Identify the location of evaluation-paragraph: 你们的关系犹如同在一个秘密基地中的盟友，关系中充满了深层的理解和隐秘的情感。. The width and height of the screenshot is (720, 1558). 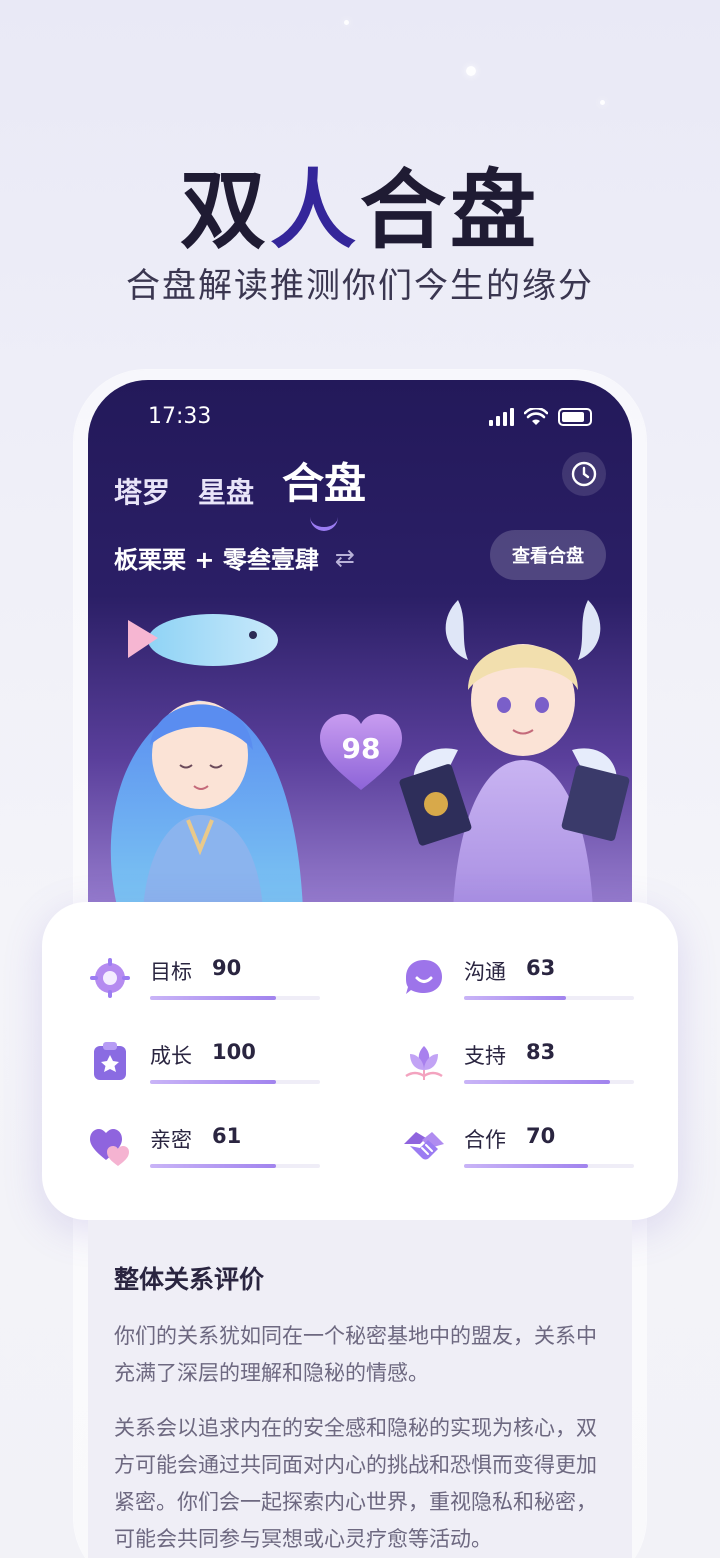
(355, 1354).